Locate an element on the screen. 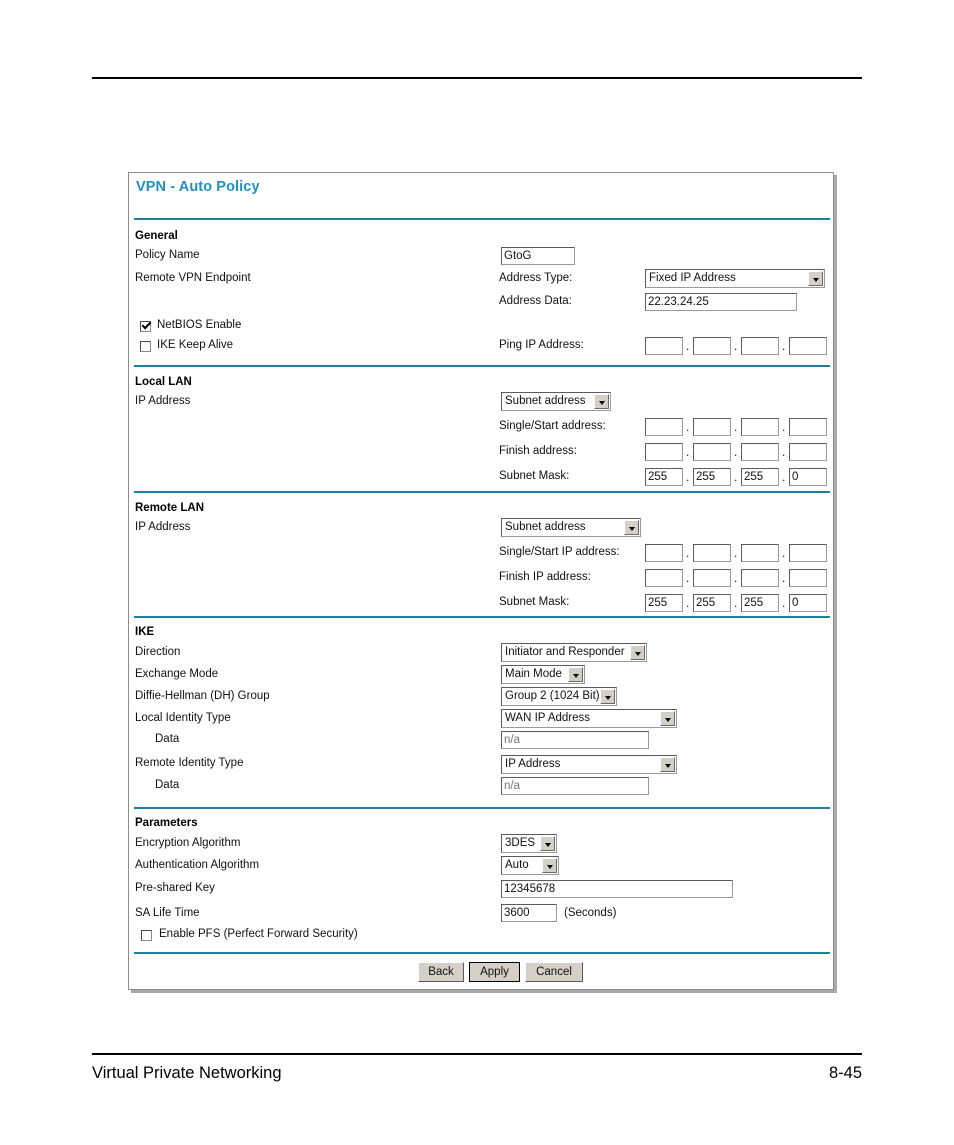  section-heading-ike: IKE is located at coordinates (145, 632).